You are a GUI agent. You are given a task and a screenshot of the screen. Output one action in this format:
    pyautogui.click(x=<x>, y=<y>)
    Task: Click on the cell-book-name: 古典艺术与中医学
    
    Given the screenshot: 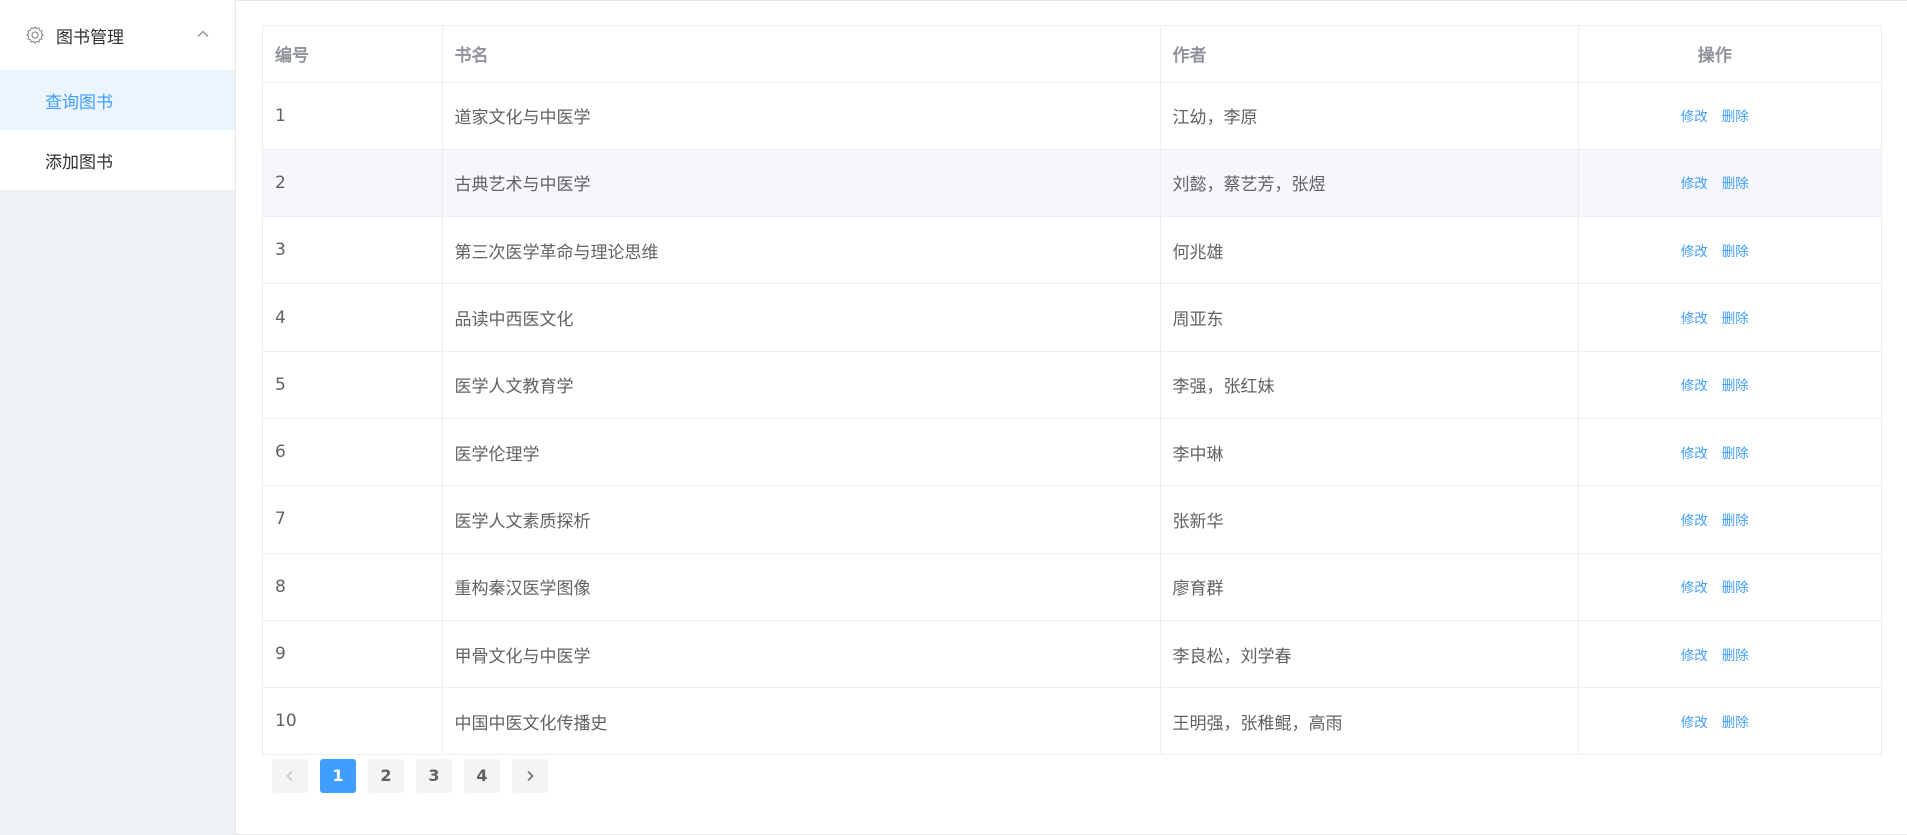 What is the action you would take?
    pyautogui.click(x=801, y=183)
    